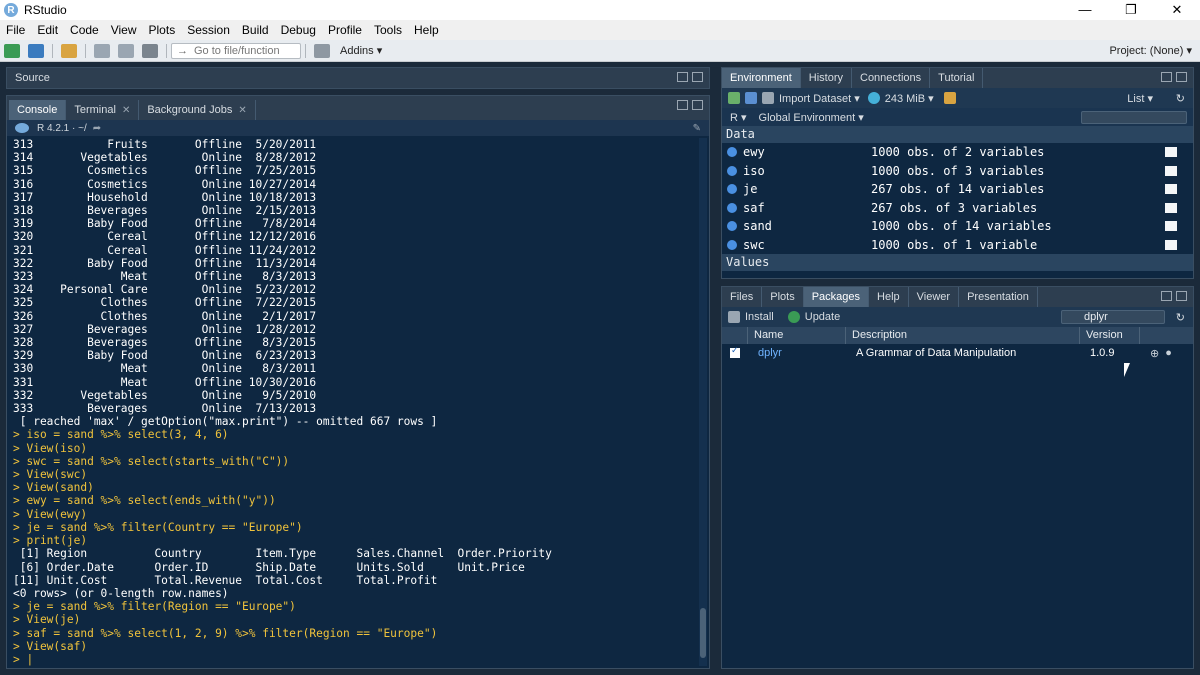  I want to click on menu-help: Help, so click(426, 30).